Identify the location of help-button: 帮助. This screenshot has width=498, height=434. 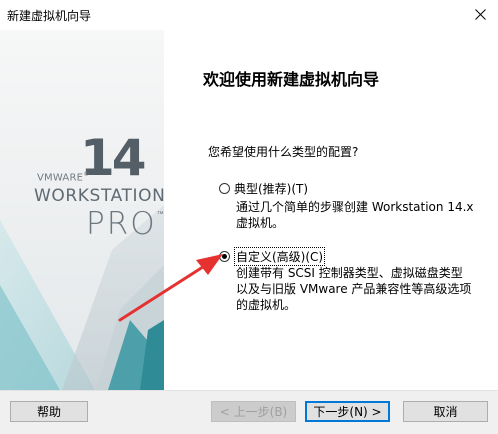
(49, 411).